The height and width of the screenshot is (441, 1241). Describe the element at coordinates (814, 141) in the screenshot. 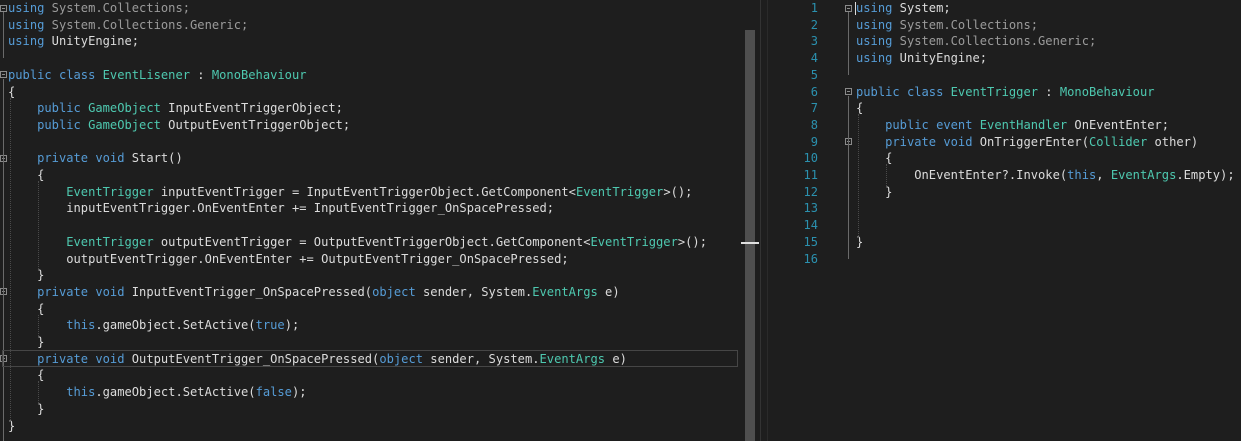

I see `line-number: 9` at that location.